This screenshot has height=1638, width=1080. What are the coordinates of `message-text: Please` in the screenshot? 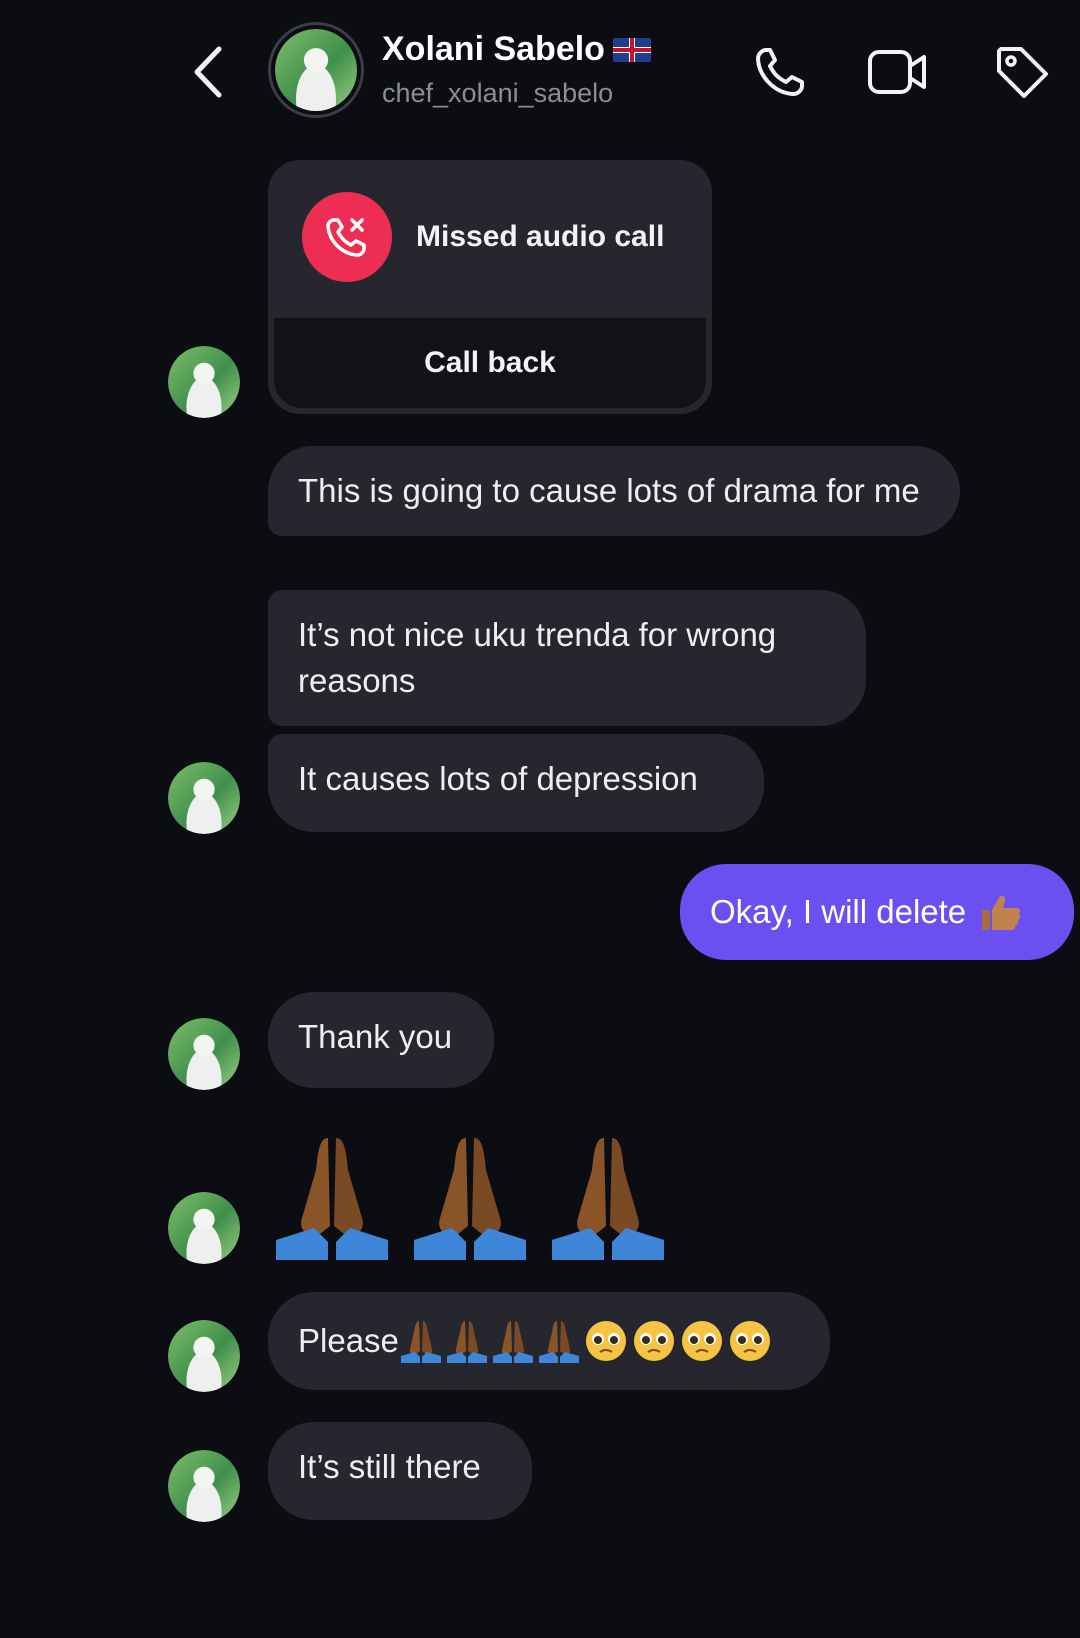 It's located at (348, 1340).